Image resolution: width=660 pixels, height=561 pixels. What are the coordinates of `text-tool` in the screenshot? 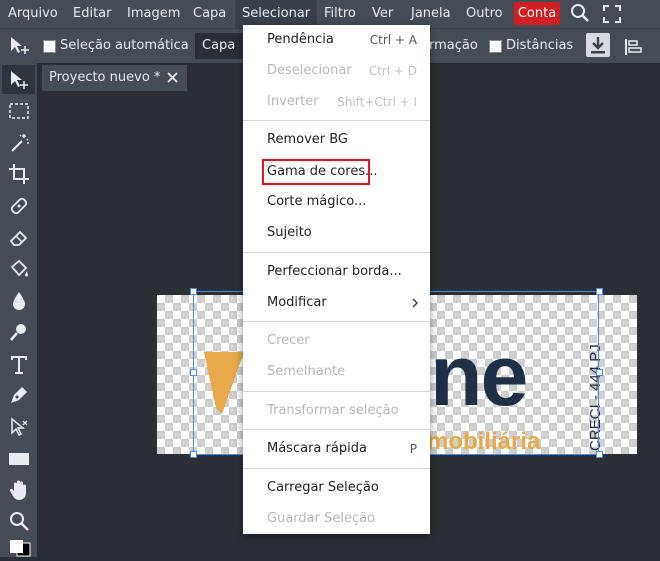 It's located at (18, 363).